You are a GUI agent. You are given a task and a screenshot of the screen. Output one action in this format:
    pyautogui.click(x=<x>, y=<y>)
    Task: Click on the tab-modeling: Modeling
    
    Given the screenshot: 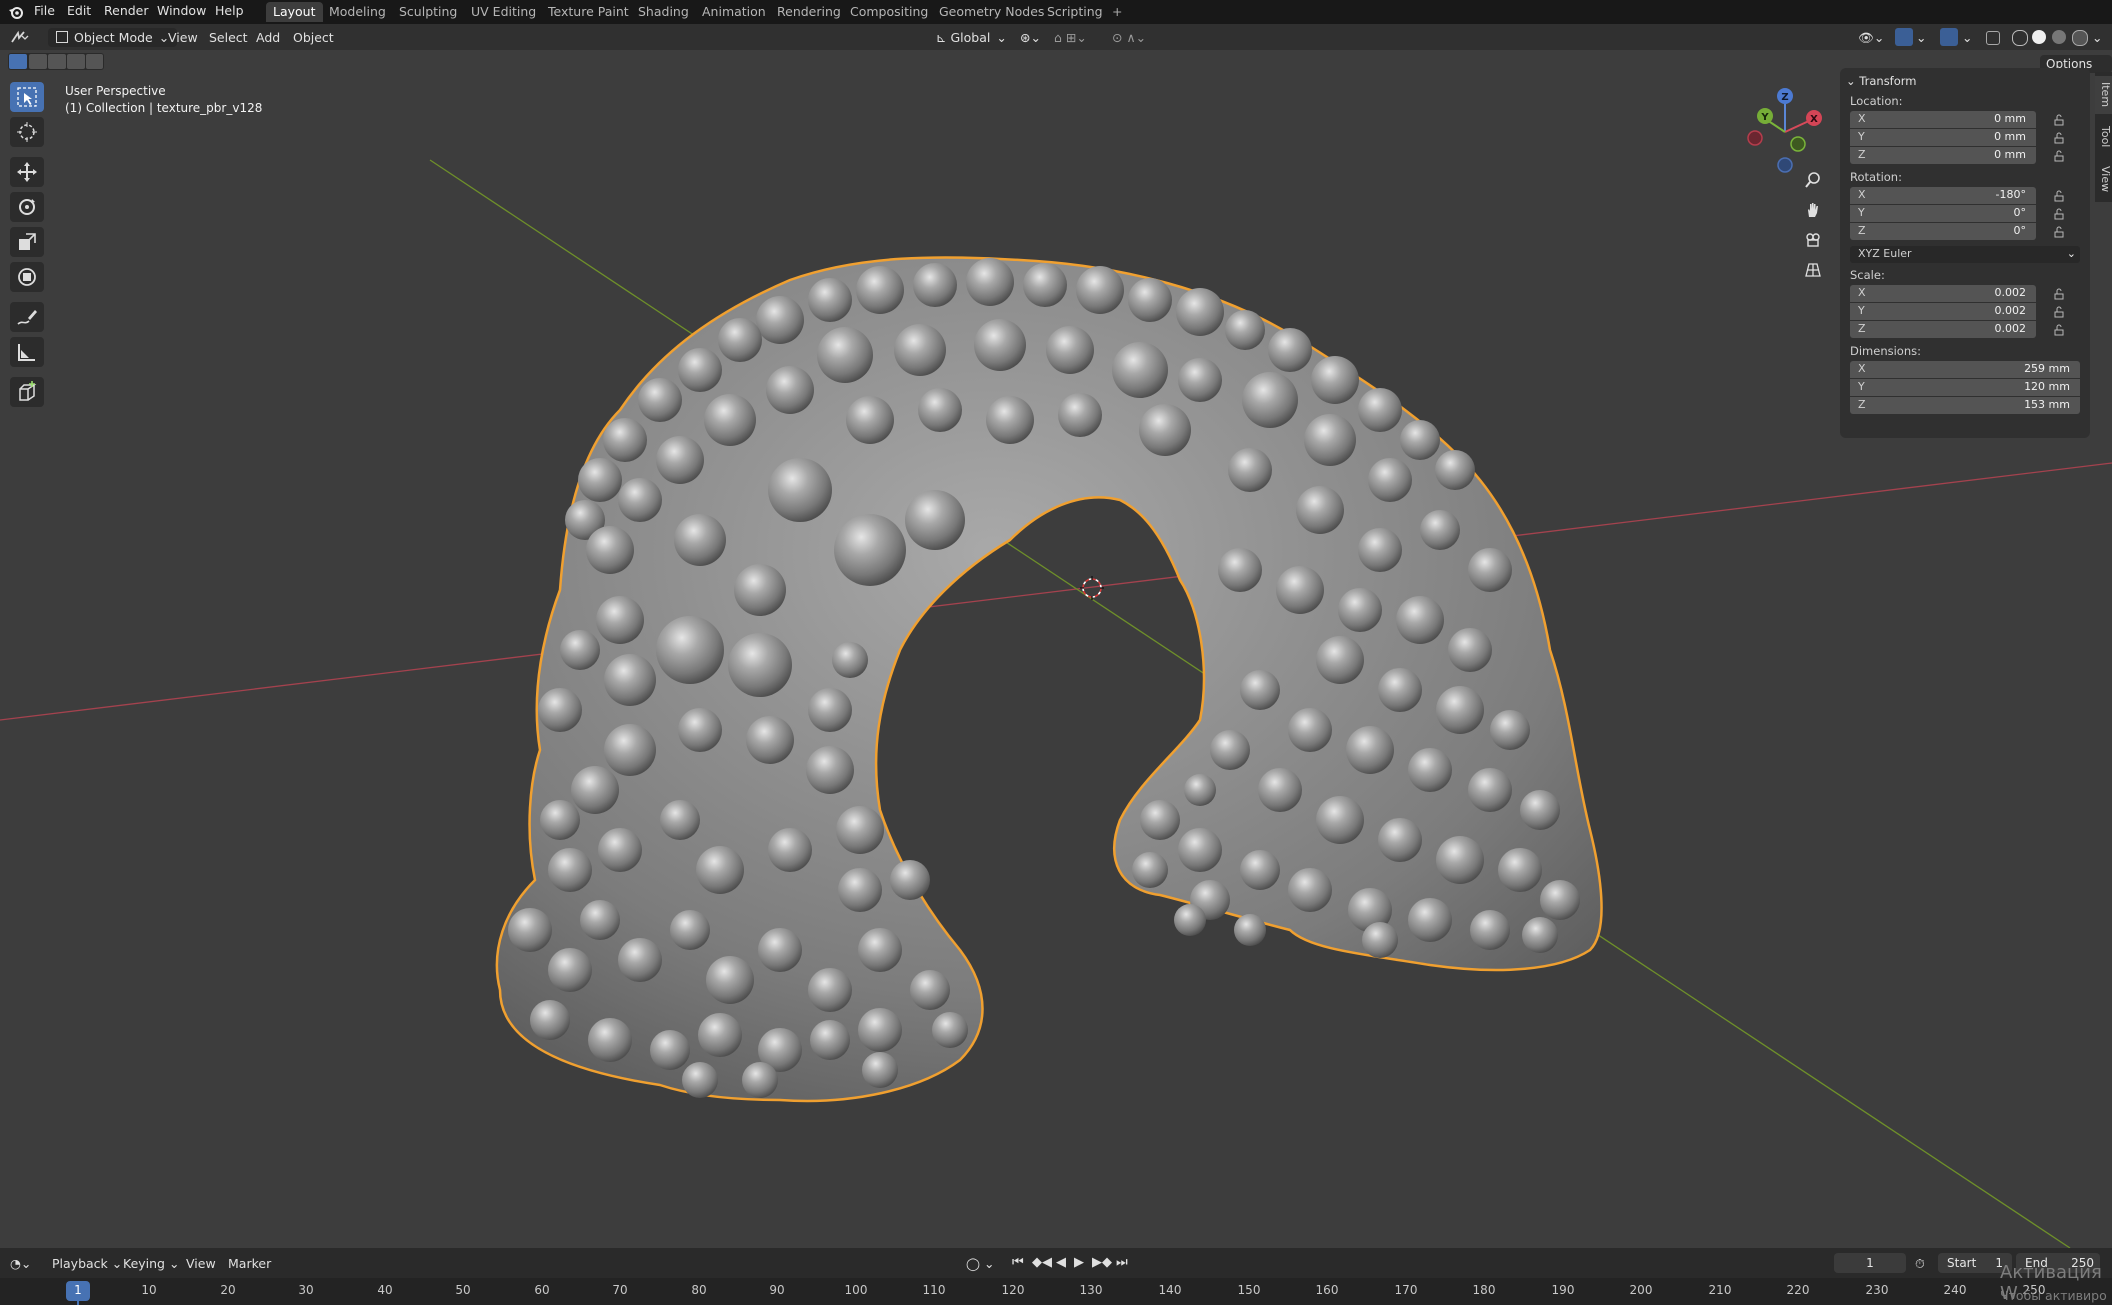 What is the action you would take?
    pyautogui.click(x=357, y=12)
    